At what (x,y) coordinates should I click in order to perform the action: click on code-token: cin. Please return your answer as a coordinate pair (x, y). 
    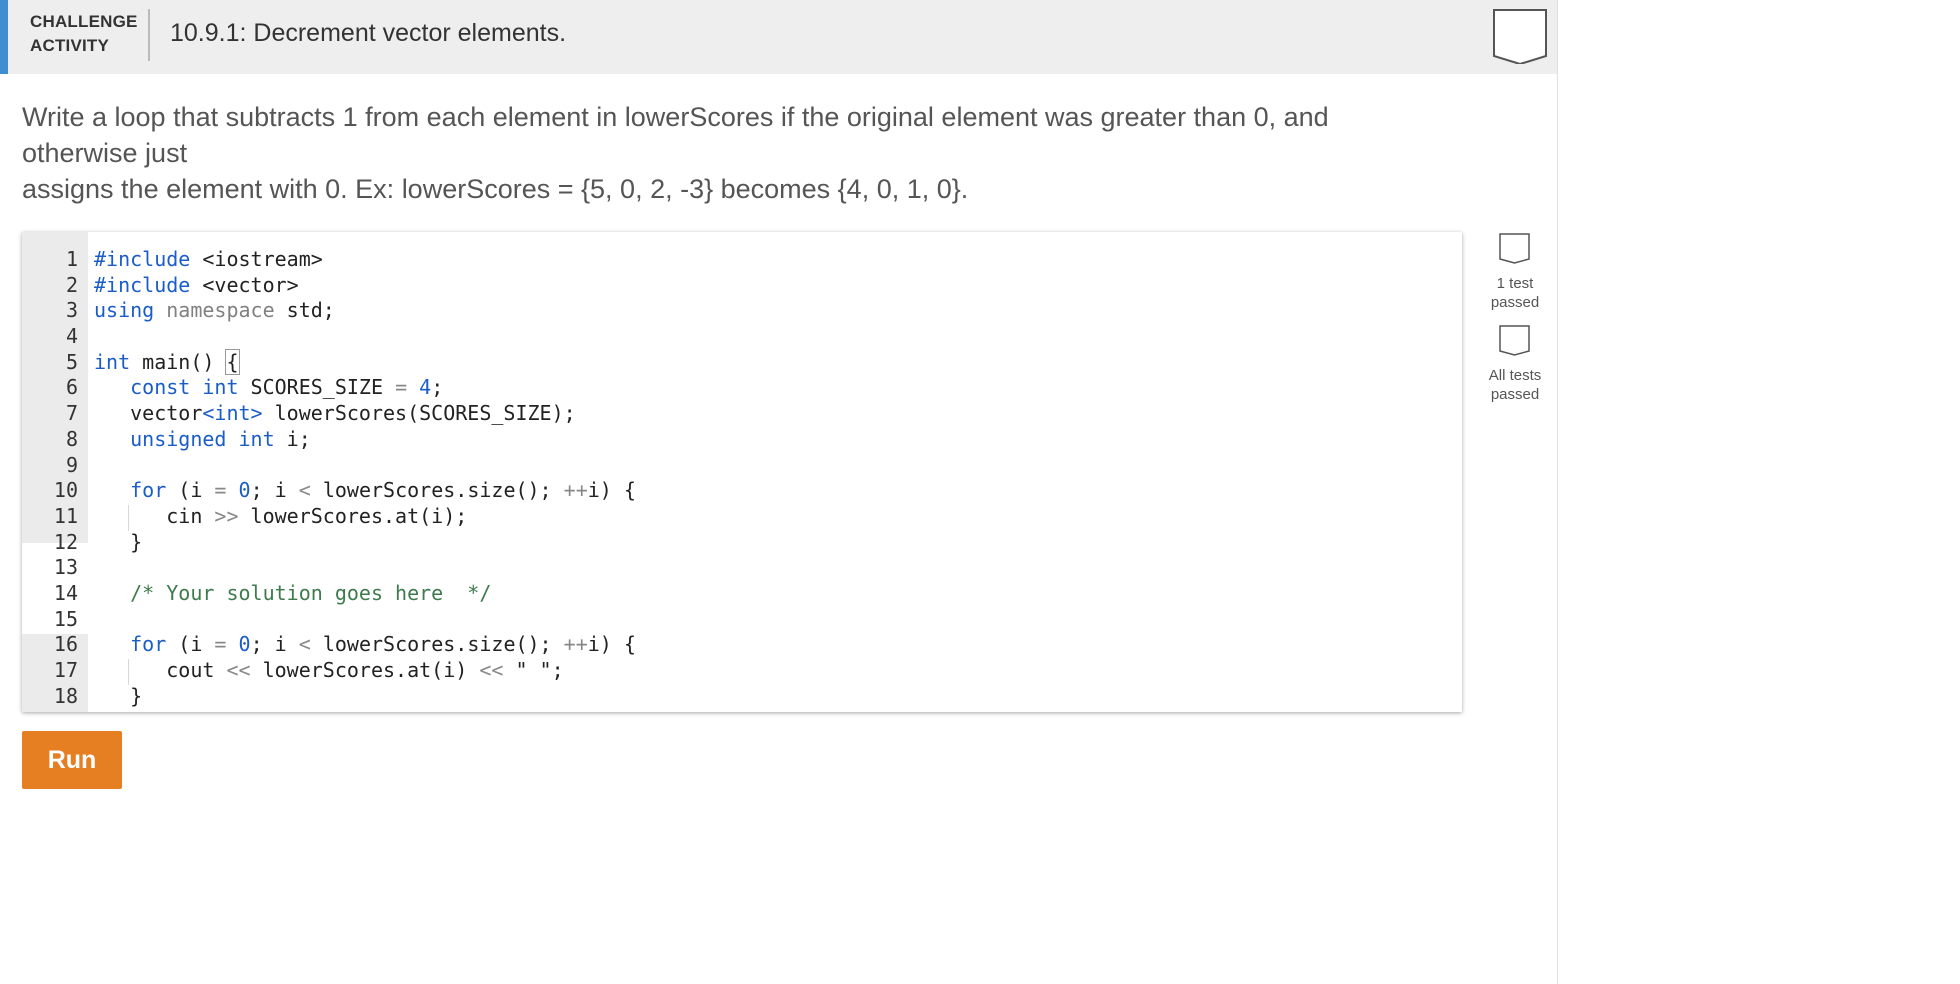
    Looking at the image, I should click on (190, 515).